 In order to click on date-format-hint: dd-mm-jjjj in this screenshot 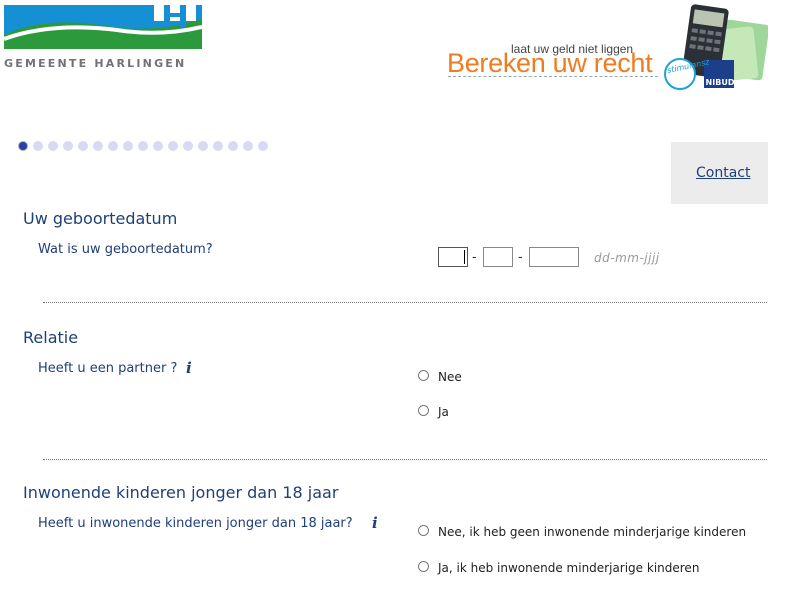, I will do `click(627, 258)`.